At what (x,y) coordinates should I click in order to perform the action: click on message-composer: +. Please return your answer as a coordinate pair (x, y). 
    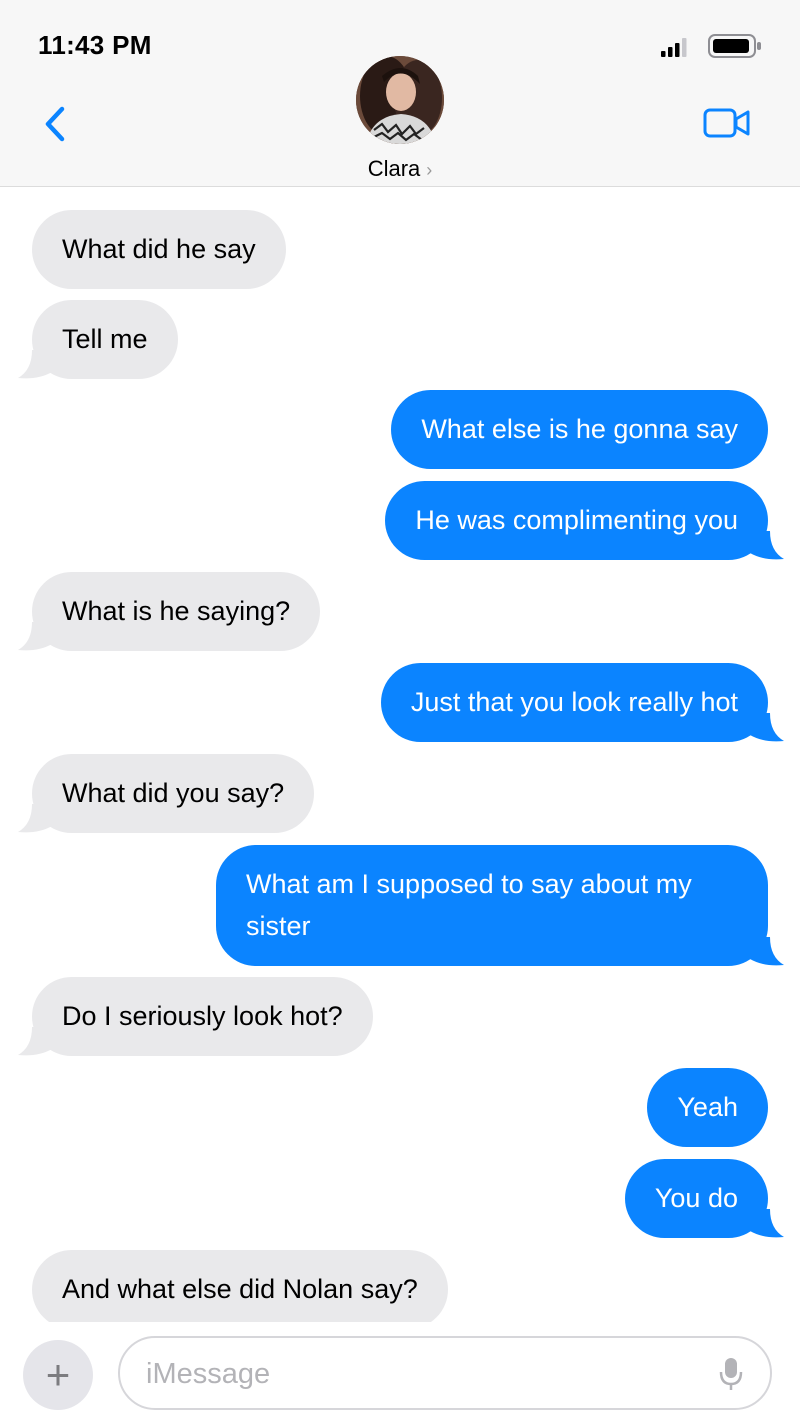
    Looking at the image, I should click on (400, 1372).